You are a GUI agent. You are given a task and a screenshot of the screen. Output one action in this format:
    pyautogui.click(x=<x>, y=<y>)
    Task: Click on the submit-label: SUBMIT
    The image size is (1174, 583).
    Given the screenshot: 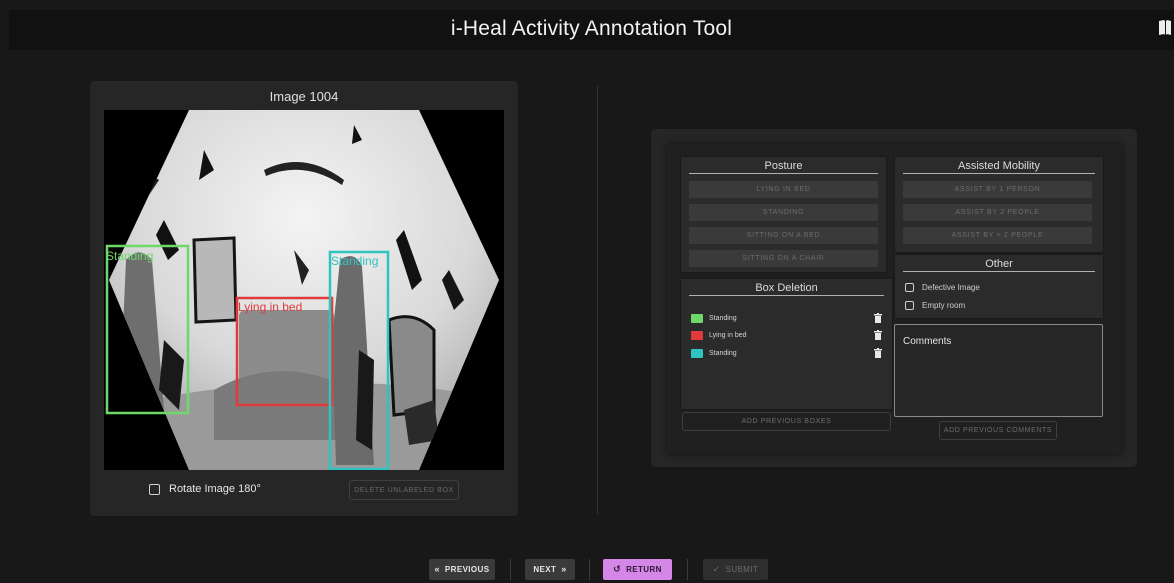 What is the action you would take?
    pyautogui.click(x=742, y=569)
    